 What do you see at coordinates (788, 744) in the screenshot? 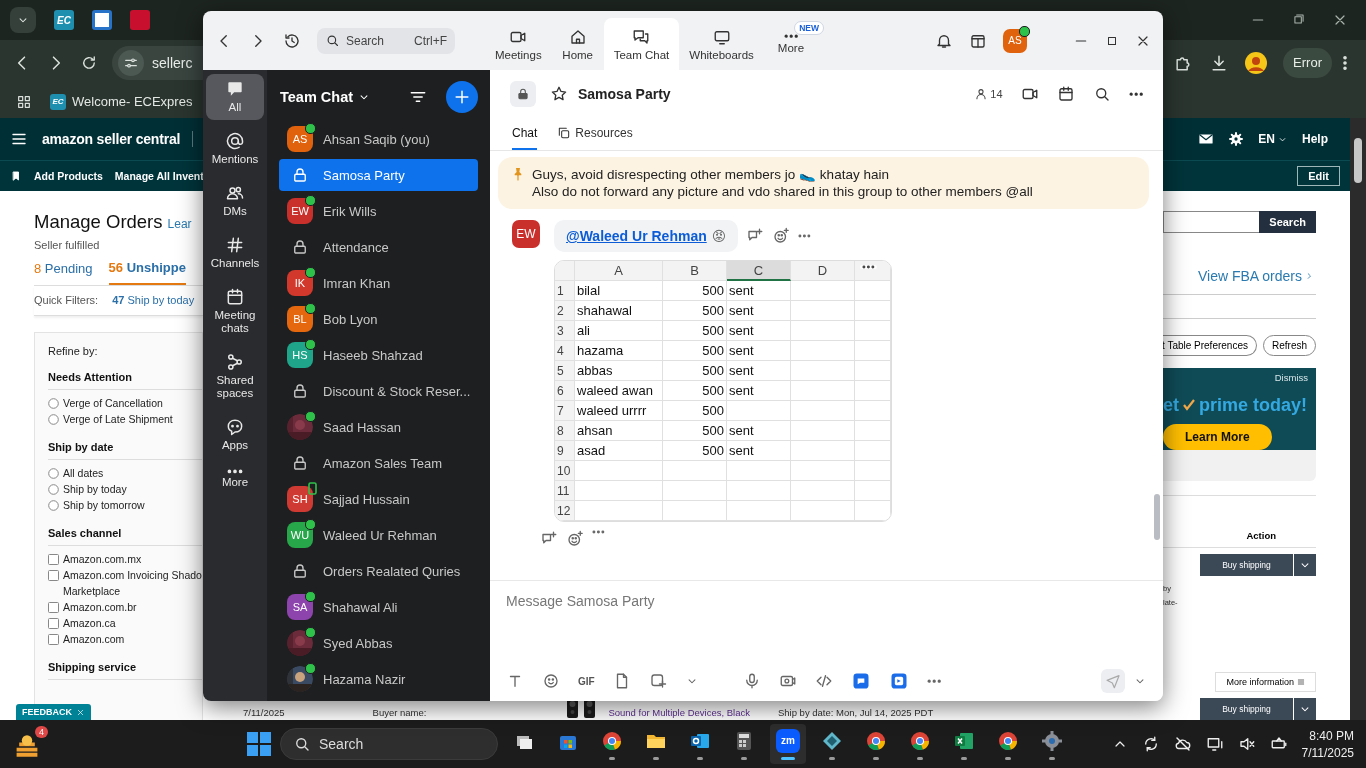
I see `taskbar-app-button: zm` at bounding box center [788, 744].